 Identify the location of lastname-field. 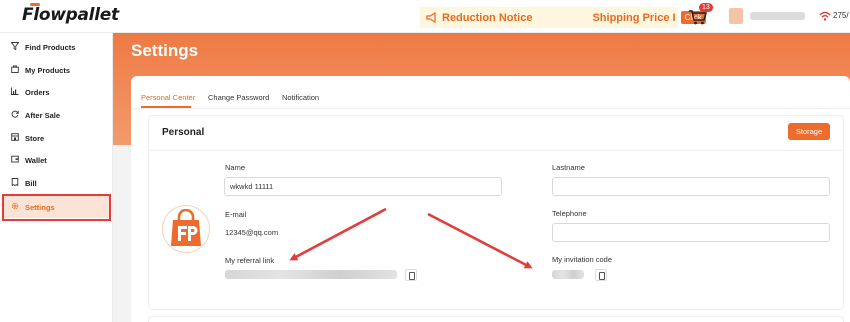
(691, 186).